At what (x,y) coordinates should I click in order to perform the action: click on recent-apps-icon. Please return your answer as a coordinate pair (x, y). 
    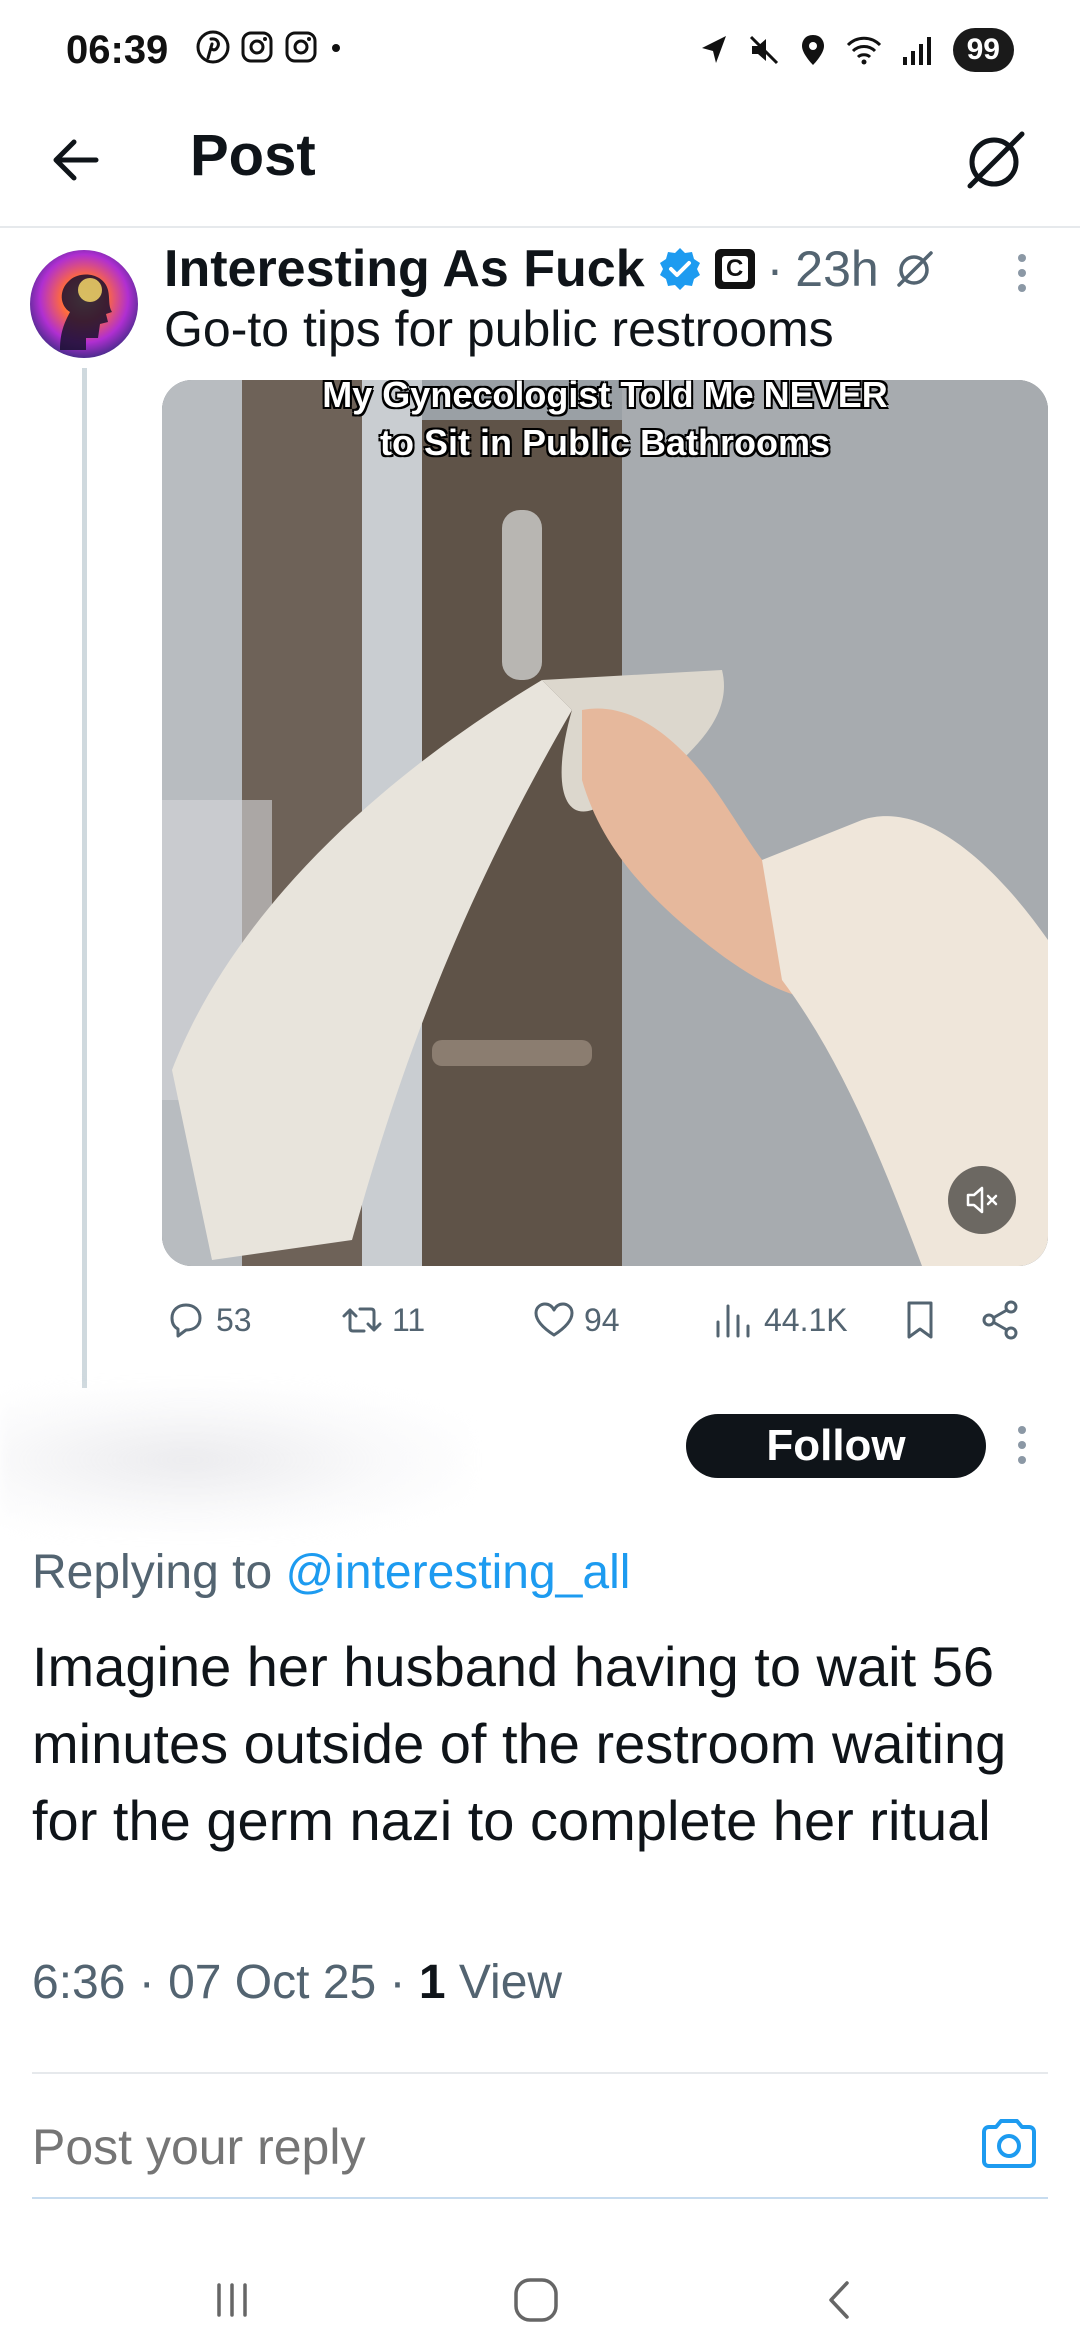
    Looking at the image, I should click on (232, 2300).